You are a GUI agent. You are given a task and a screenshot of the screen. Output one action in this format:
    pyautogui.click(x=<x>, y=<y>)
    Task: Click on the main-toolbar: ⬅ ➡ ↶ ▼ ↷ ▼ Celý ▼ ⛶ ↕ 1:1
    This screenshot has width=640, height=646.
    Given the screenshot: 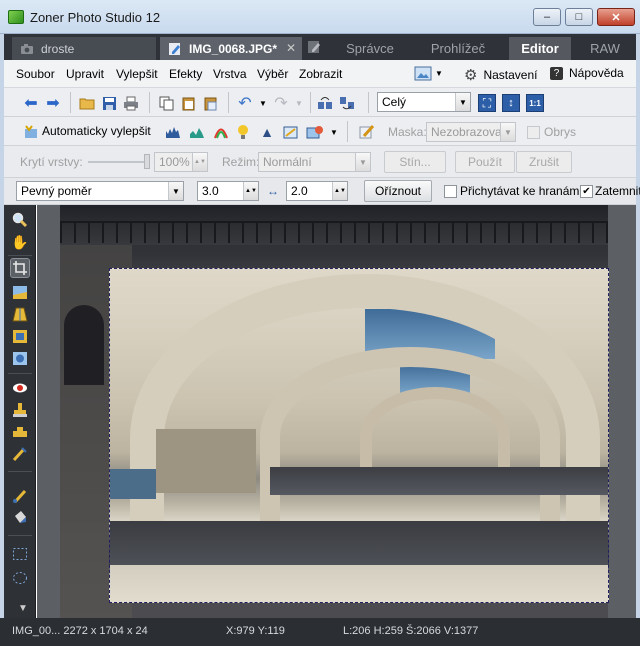 What is the action you would take?
    pyautogui.click(x=320, y=102)
    